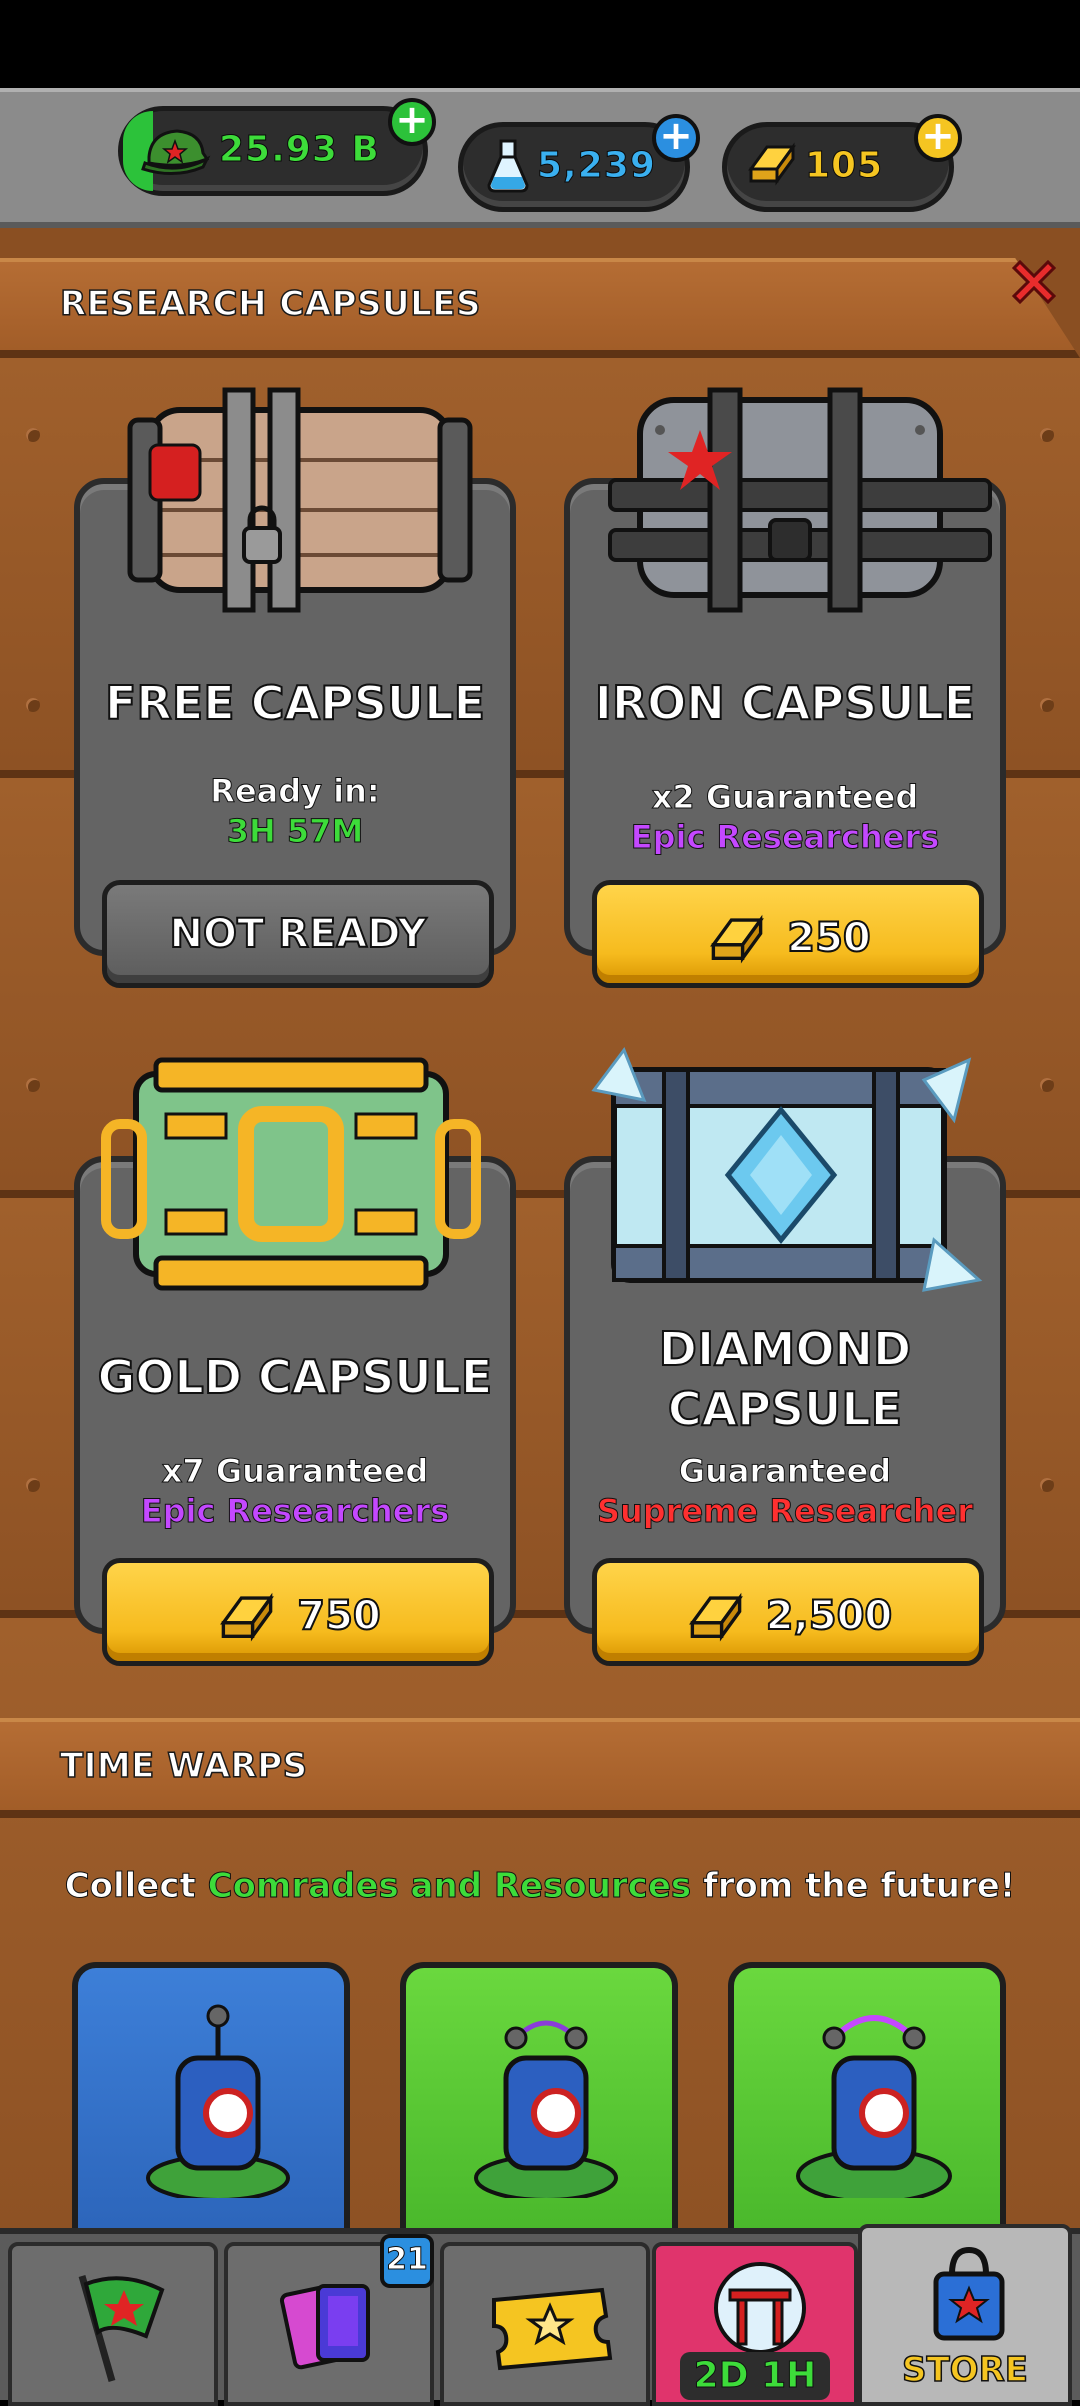  I want to click on not-ready-button: NOT READY, so click(298, 934).